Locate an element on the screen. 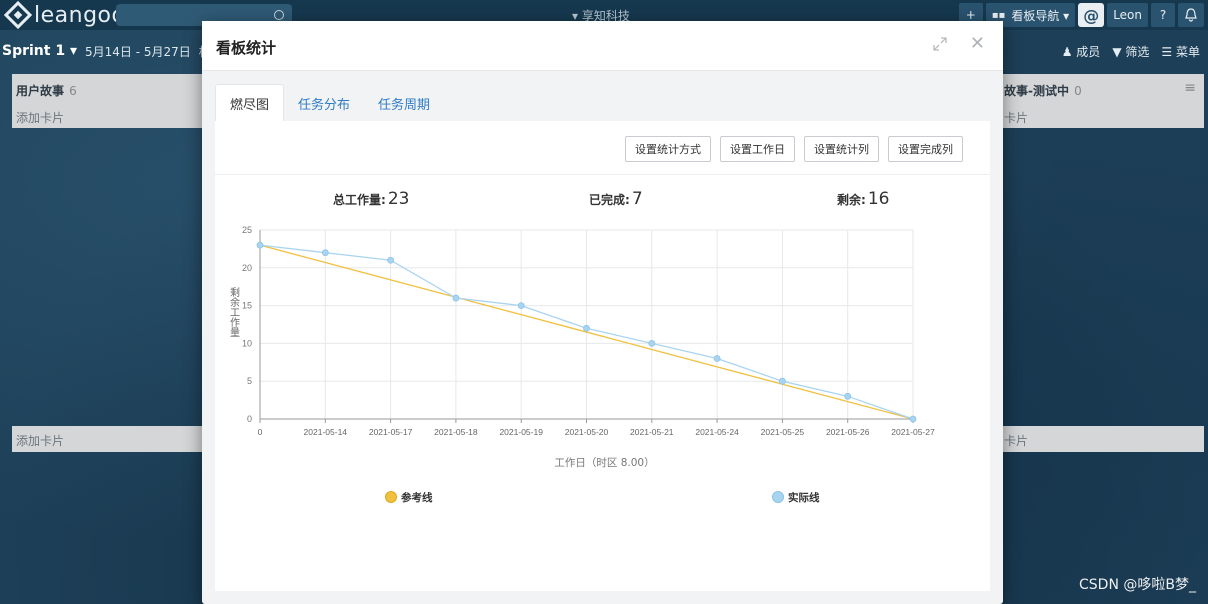 The image size is (1208, 604). lane-menu-icon: ≡ is located at coordinates (1190, 88).